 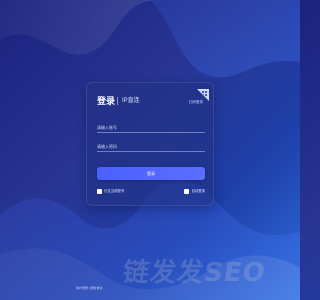 What do you see at coordinates (153, 100) in the screenshot?
I see `card-header: 登录 IP直连 扫码登录` at bounding box center [153, 100].